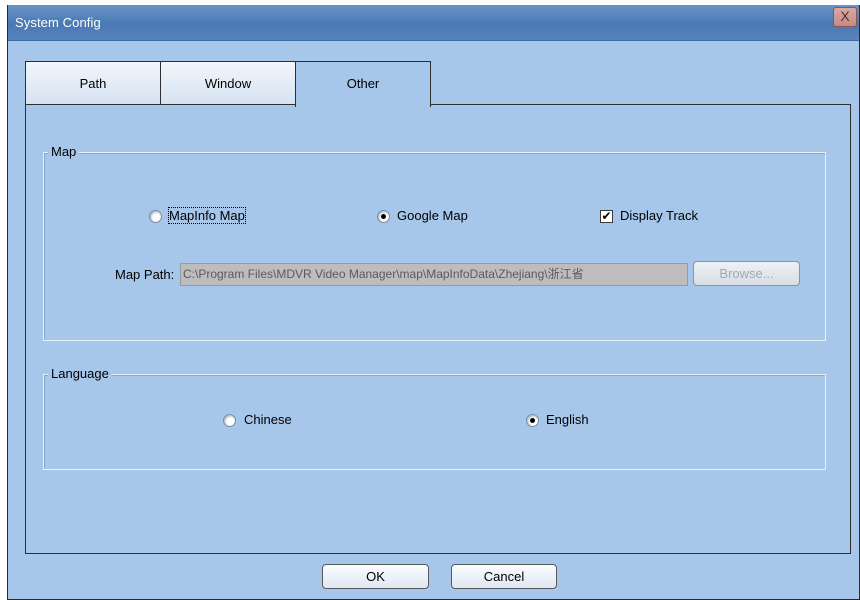  I want to click on tab-path: Path, so click(93, 83).